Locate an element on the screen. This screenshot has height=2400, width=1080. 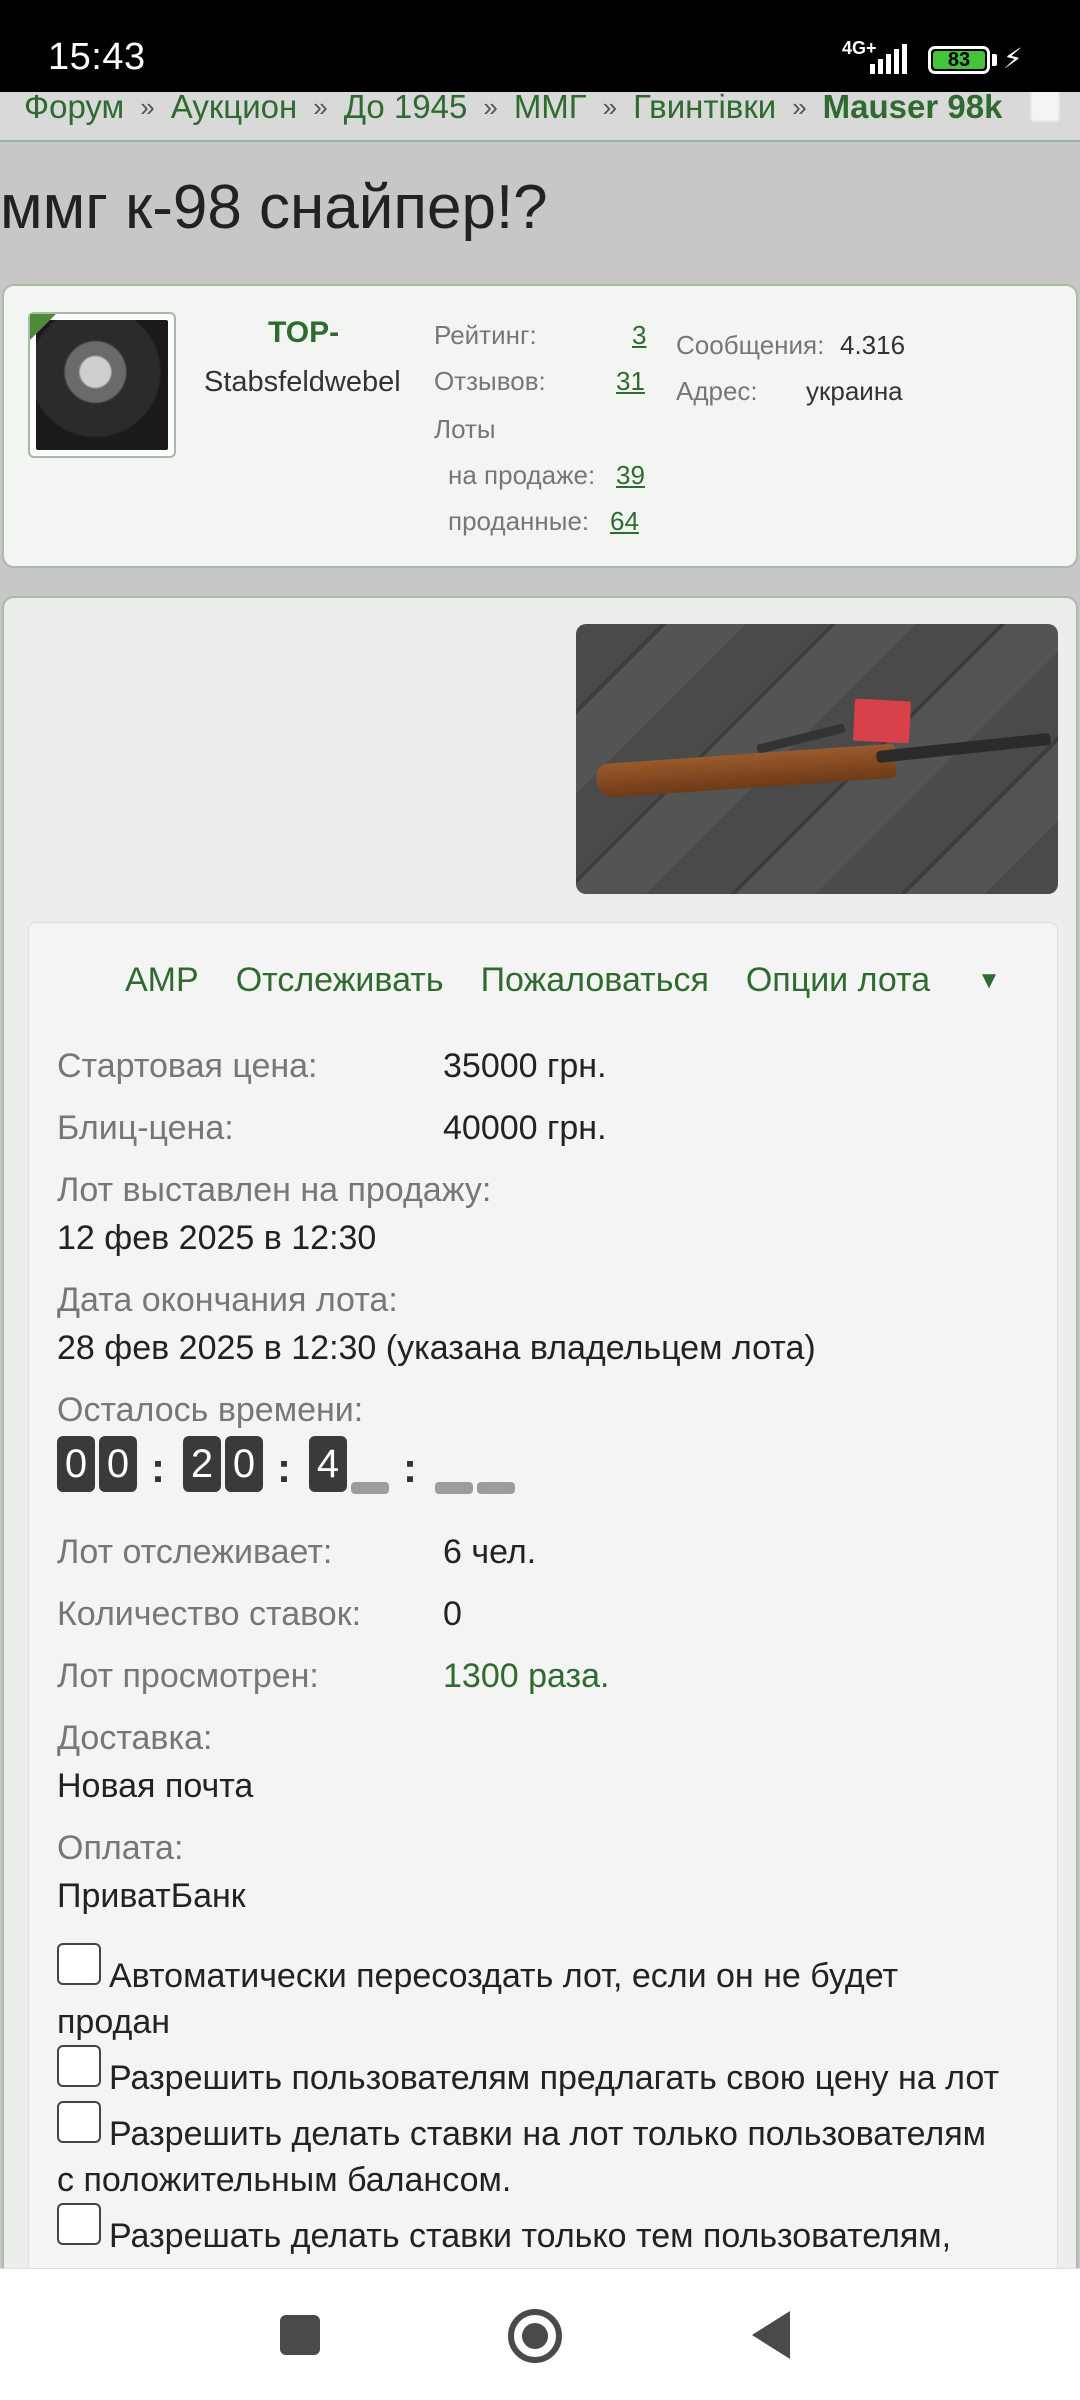
back-button is located at coordinates (771, 2335).